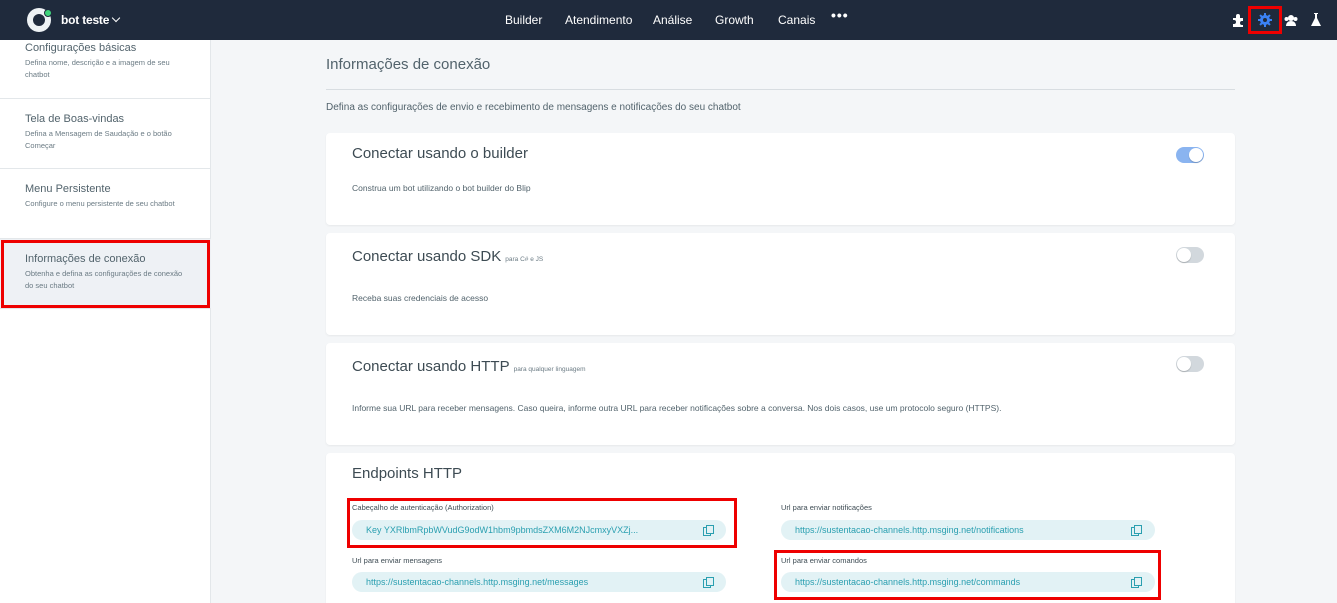 This screenshot has height=603, width=1337. What do you see at coordinates (105, 274) in the screenshot?
I see `sidebar-highlight-box` at bounding box center [105, 274].